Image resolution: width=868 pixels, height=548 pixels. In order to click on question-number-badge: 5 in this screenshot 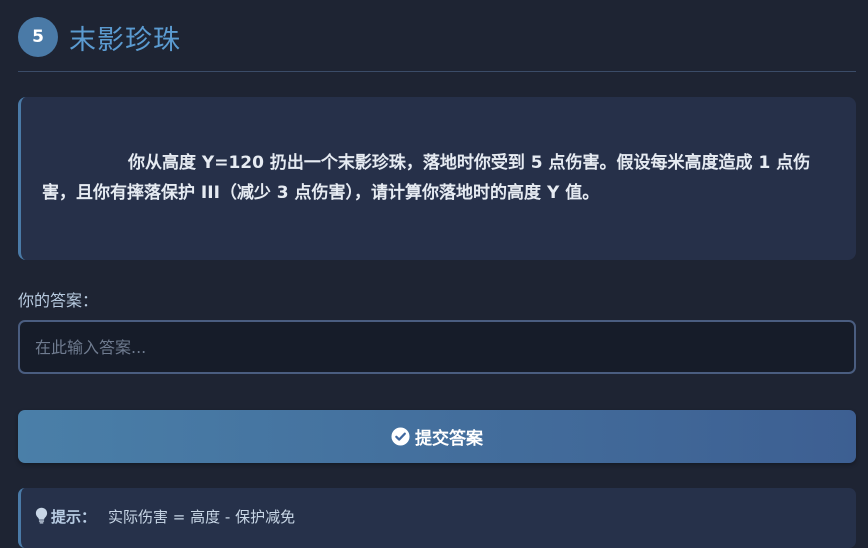, I will do `click(38, 37)`.